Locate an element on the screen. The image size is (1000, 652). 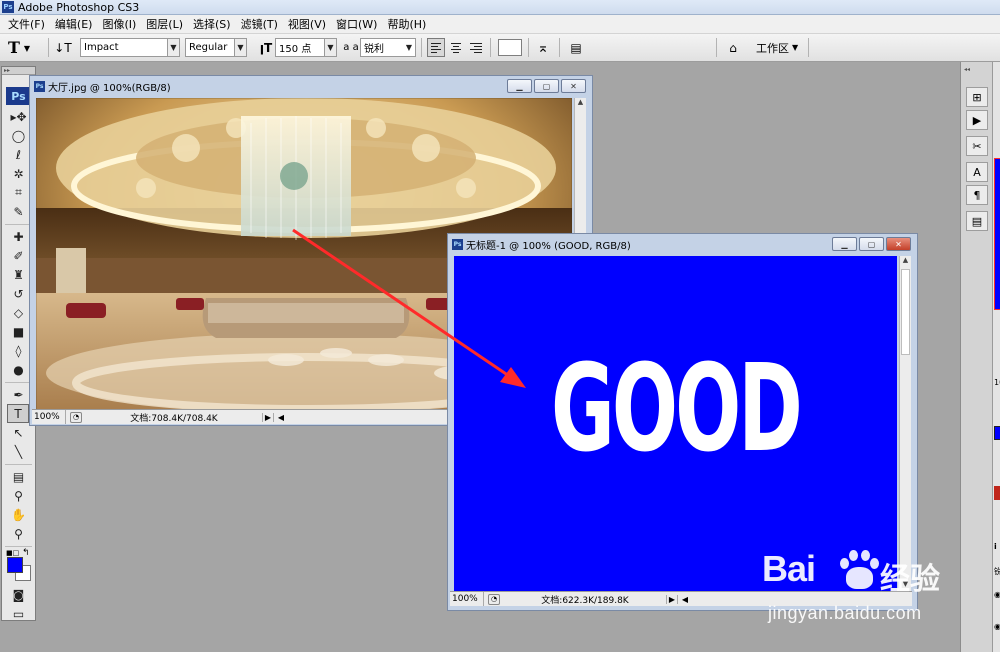
quick-mask-icon: ◙ is located at coordinates (18, 594).